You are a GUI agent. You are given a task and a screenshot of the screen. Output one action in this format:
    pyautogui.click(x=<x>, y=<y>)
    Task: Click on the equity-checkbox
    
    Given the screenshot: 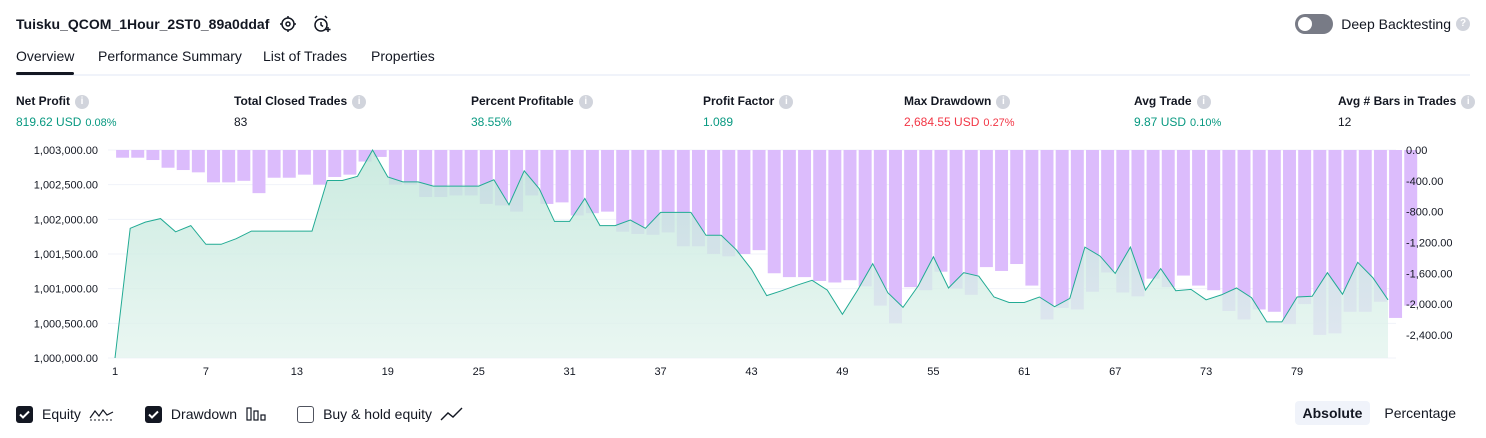 What is the action you would take?
    pyautogui.click(x=24, y=414)
    